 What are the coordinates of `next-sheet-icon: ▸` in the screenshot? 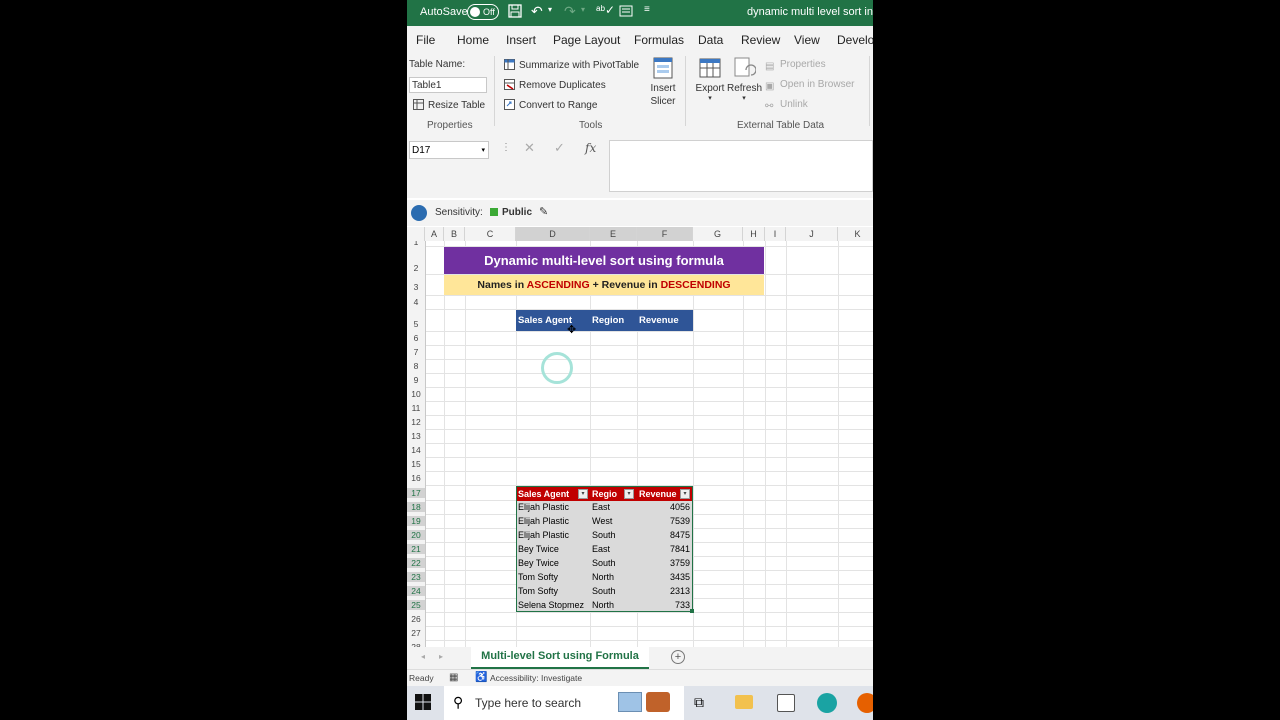 It's located at (441, 656).